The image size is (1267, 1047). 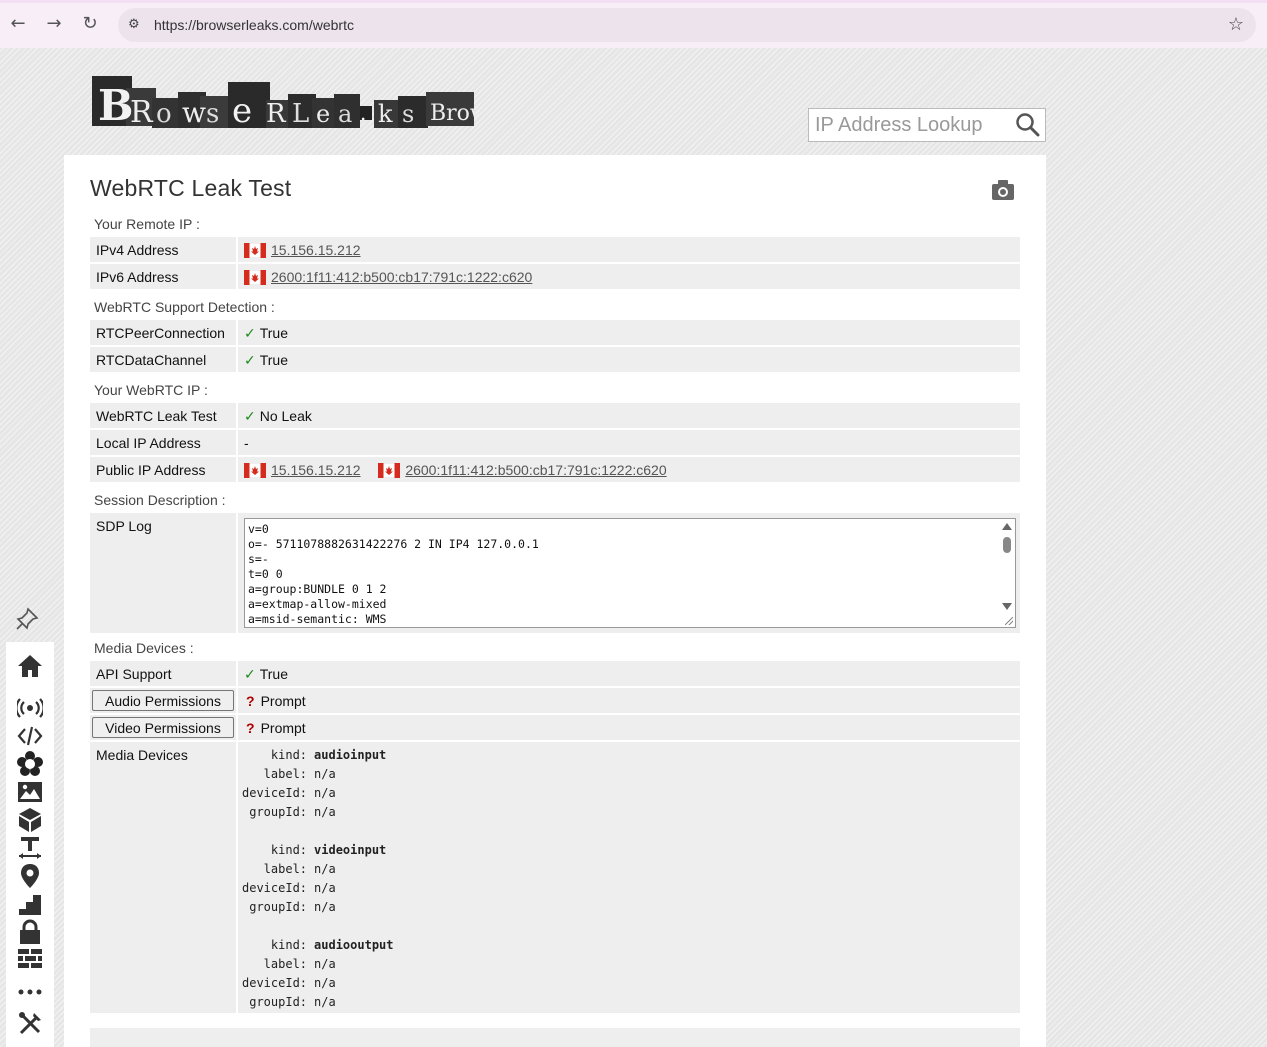 I want to click on webrtc-ip-section-label: Your WebRTC IP :, so click(x=151, y=390).